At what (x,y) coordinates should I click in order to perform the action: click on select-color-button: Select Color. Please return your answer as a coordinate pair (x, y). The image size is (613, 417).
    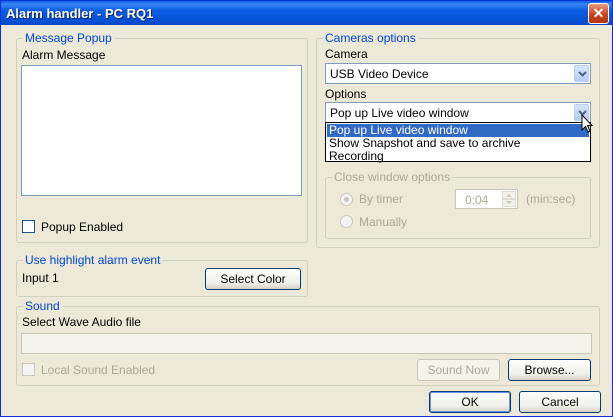
    Looking at the image, I should click on (253, 279).